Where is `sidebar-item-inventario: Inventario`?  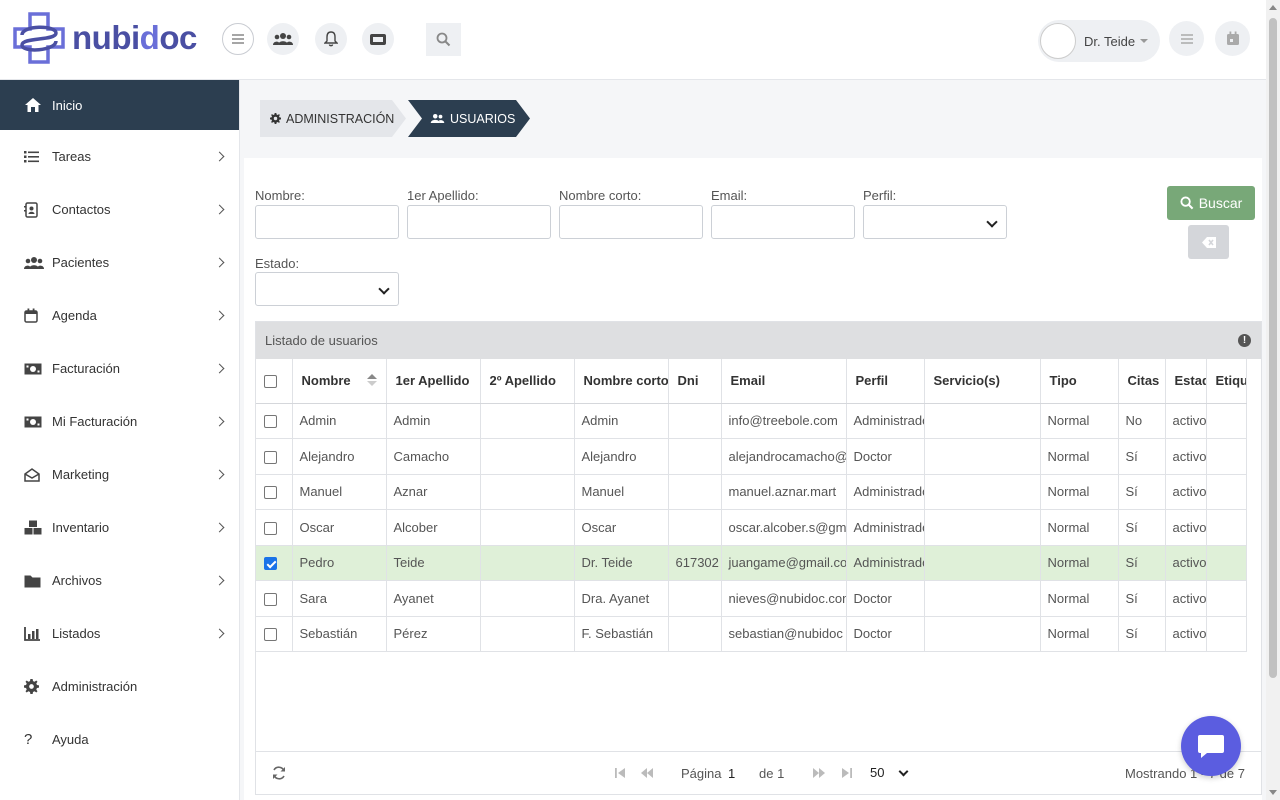 sidebar-item-inventario: Inventario is located at coordinates (119, 527).